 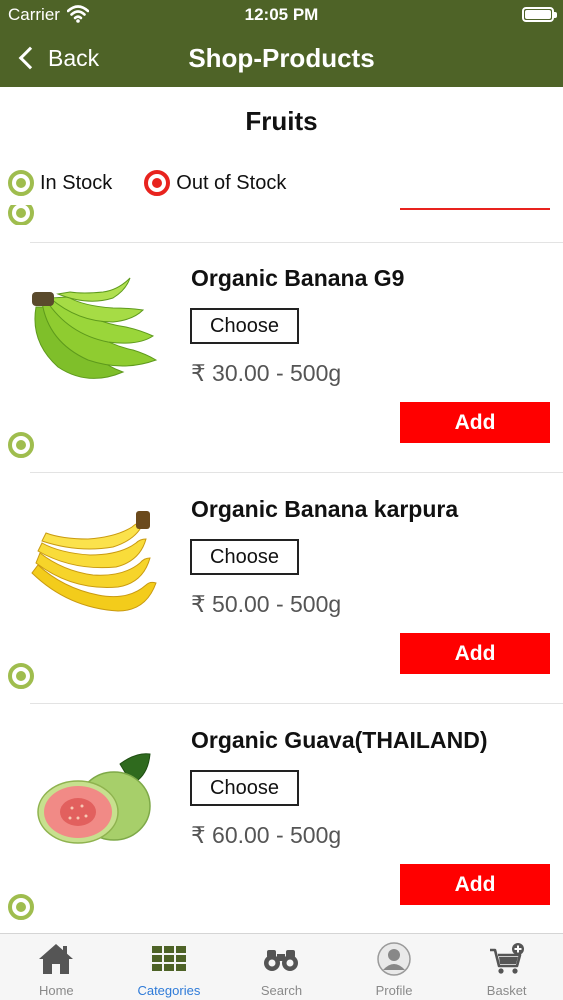 What do you see at coordinates (325, 509) in the screenshot?
I see `product-name: Organic Banana karpura` at bounding box center [325, 509].